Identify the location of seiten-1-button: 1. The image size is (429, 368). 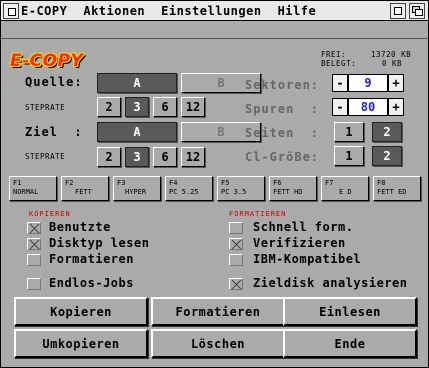
(349, 132).